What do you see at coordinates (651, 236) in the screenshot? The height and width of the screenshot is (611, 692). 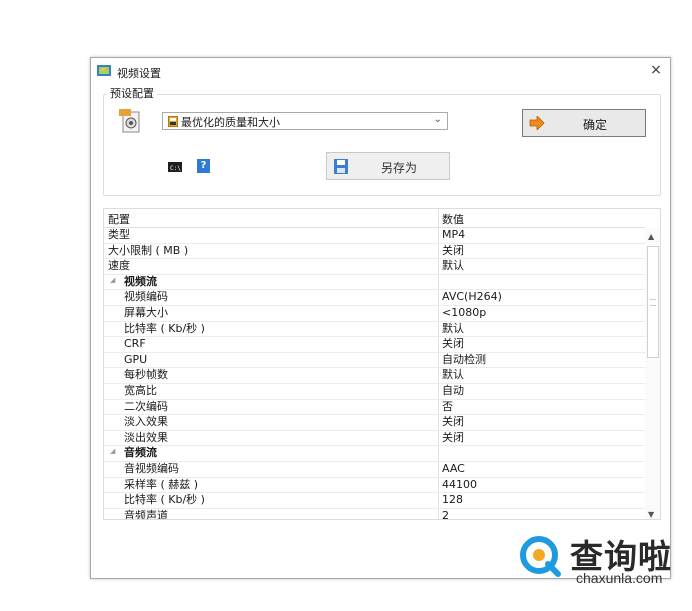 I see `scroll-up-arrow-icon: ▲` at bounding box center [651, 236].